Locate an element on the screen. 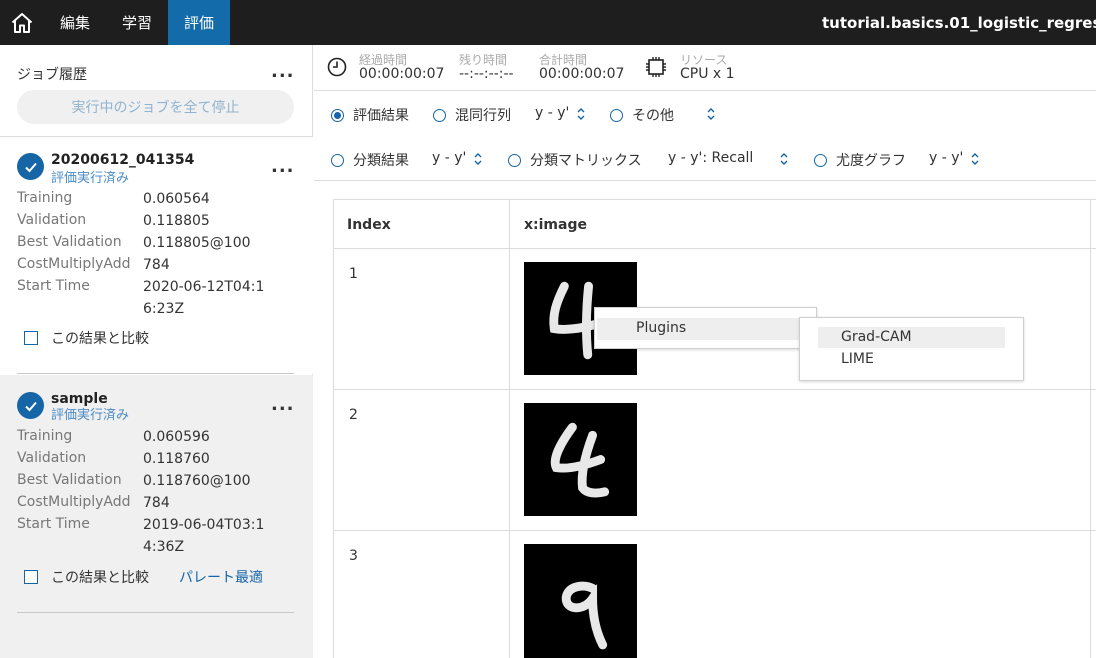  tab-edit: 編集 is located at coordinates (75, 22).